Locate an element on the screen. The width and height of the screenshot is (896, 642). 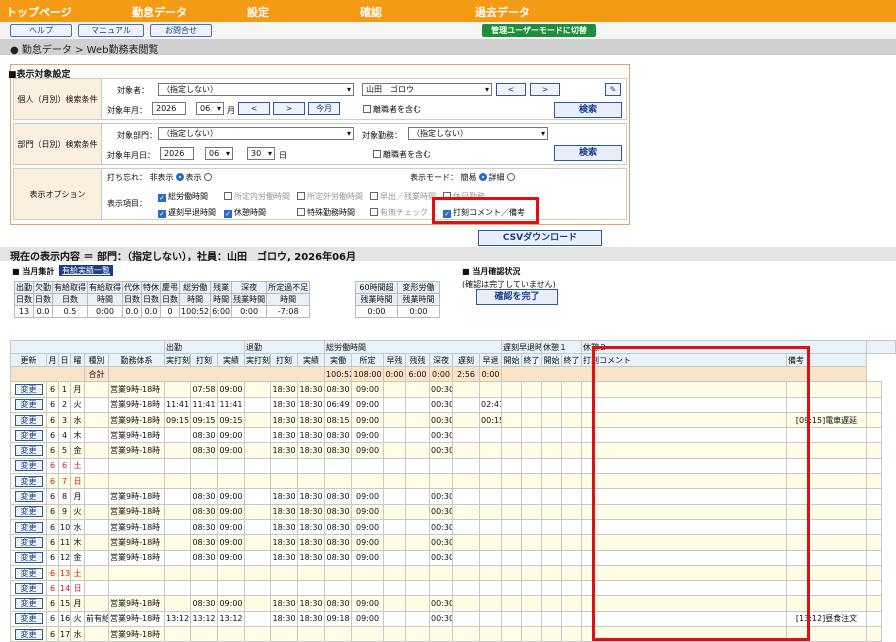
option-late-early: ✓ 遅刻早退時間 is located at coordinates (187, 212).